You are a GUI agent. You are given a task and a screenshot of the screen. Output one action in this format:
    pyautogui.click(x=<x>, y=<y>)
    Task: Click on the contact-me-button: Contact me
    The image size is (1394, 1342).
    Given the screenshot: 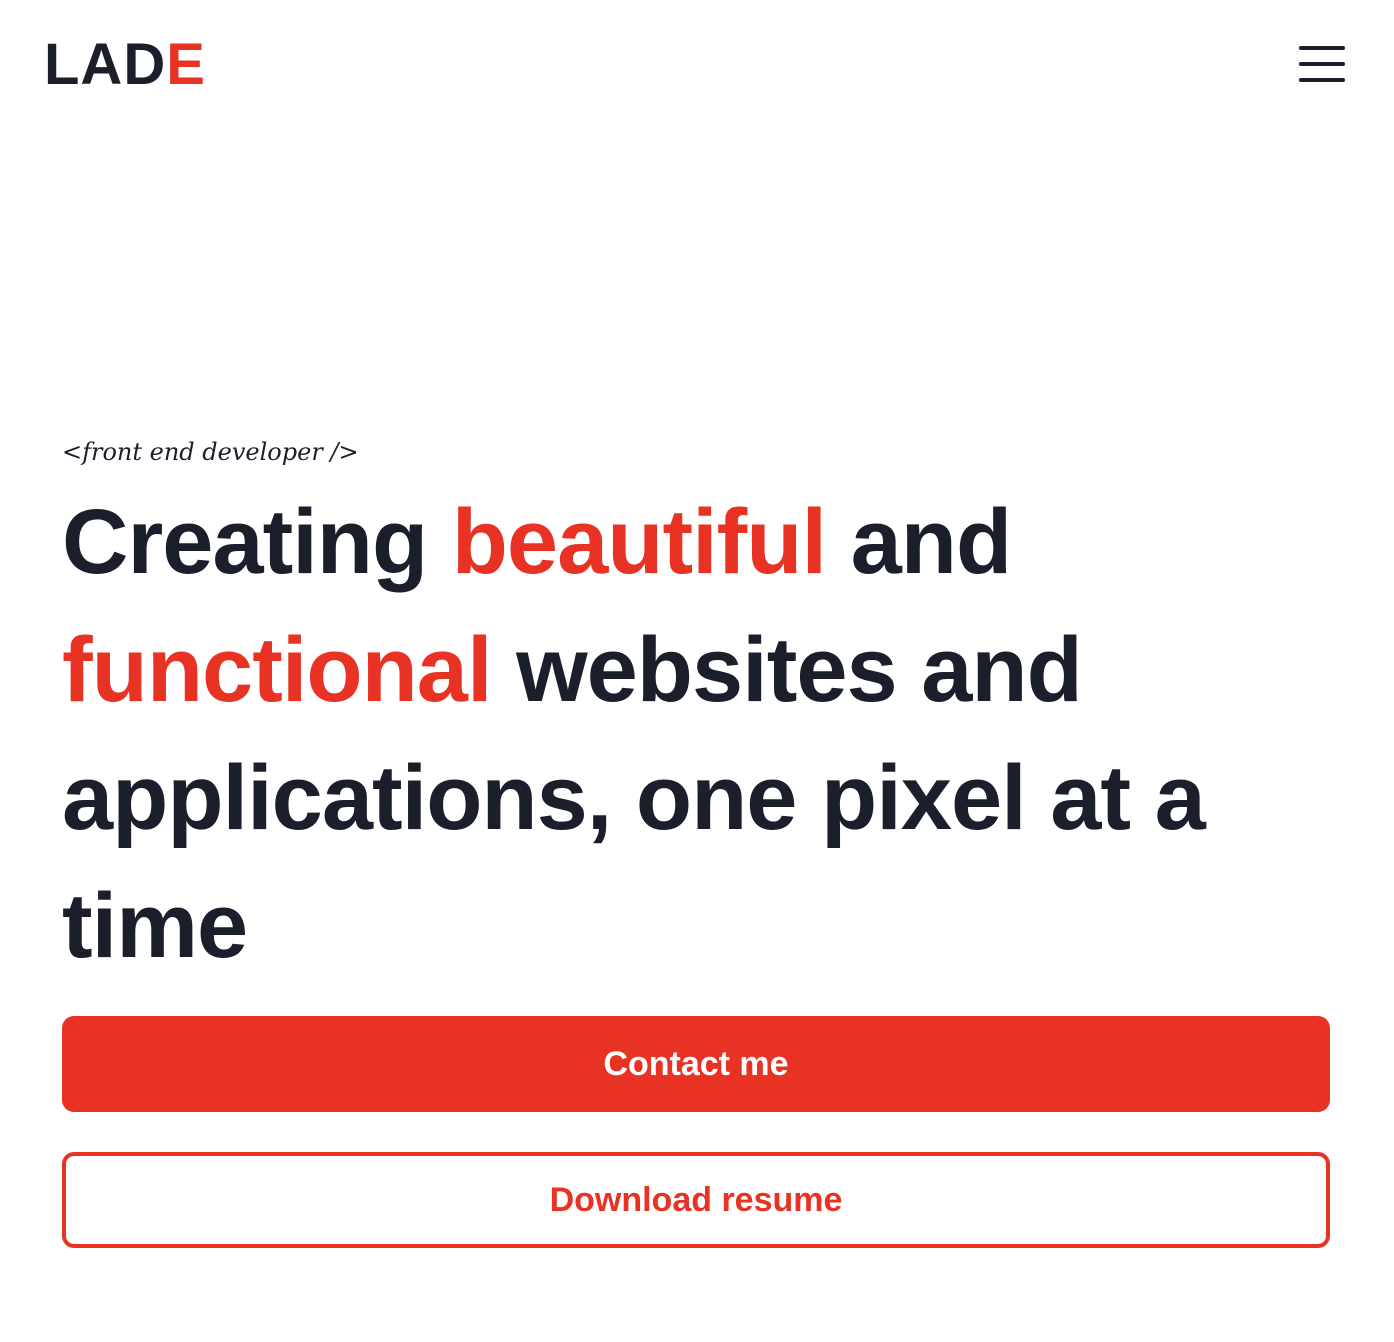 What is the action you would take?
    pyautogui.click(x=696, y=1064)
    